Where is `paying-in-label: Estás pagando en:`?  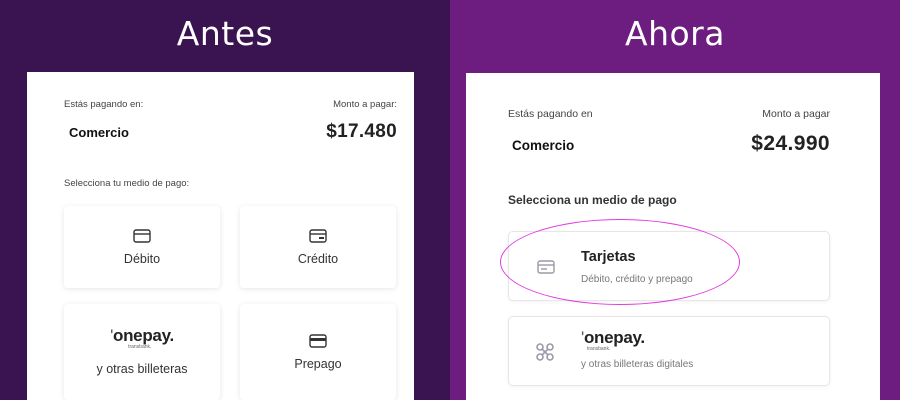
paying-in-label: Estás pagando en: is located at coordinates (104, 104).